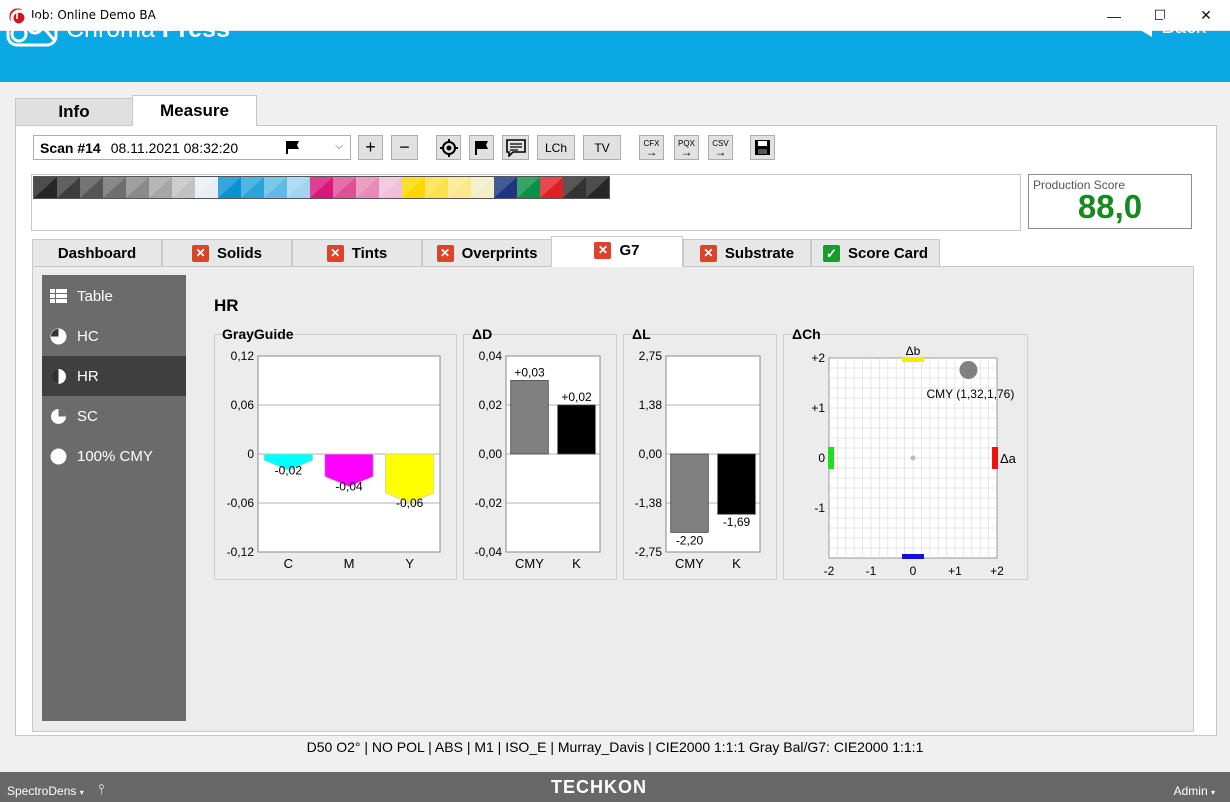 The height and width of the screenshot is (802, 1230). Describe the element at coordinates (651, 356) in the screenshot. I see `y-tick-label: 2,75` at that location.